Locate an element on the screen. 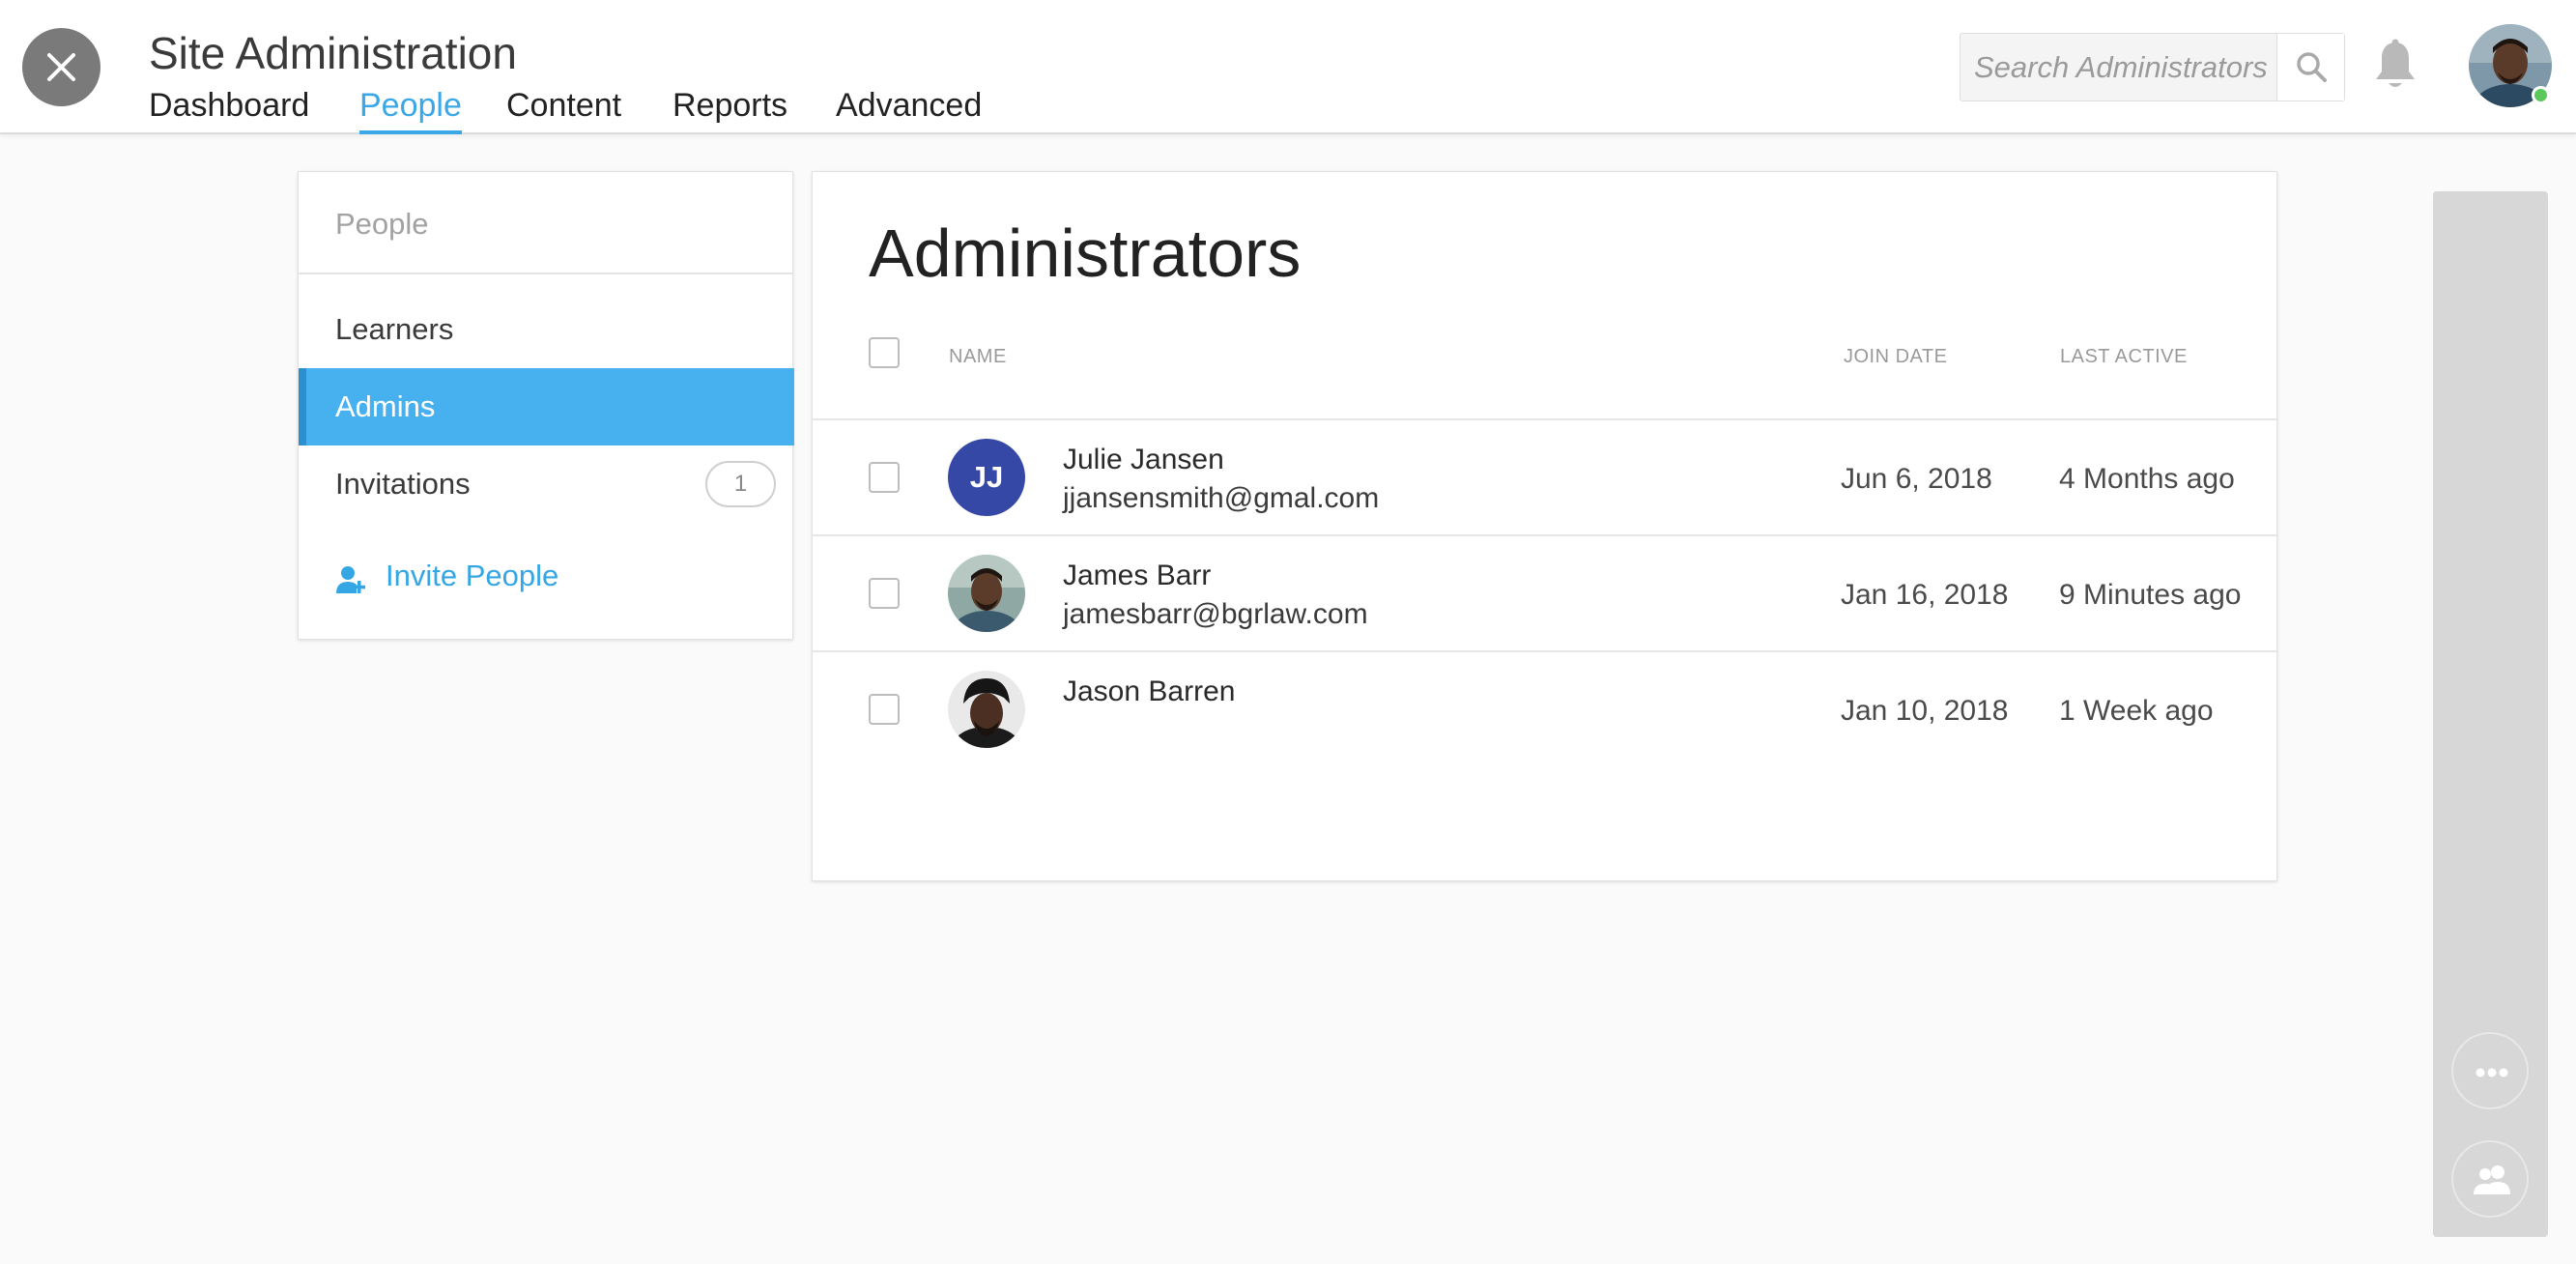 This screenshot has width=2576, height=1264. join-date: Jun 6, 2018 is located at coordinates (1917, 479).